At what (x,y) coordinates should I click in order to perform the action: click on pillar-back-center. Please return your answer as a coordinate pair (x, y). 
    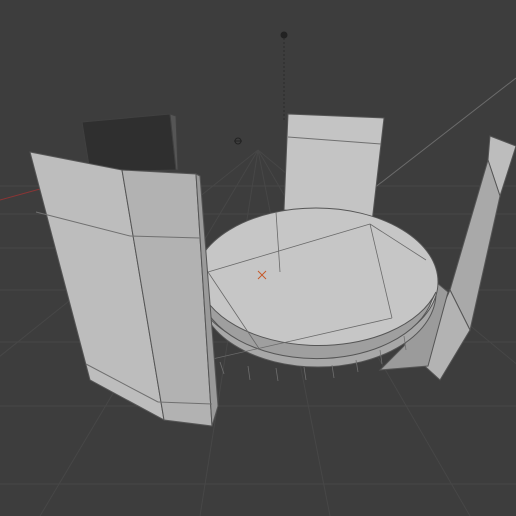
    Looking at the image, I should click on (334, 168).